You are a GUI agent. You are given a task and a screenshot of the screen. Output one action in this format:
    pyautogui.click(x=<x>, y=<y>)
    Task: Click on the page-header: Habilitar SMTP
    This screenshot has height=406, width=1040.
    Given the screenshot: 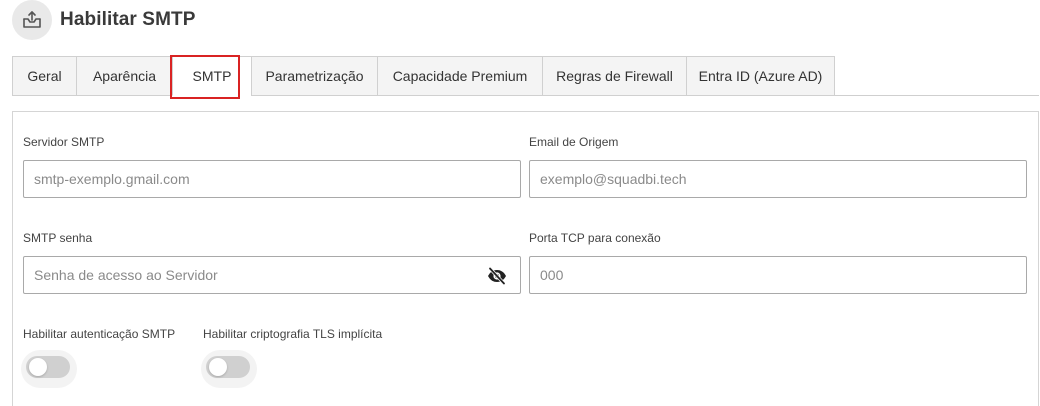 What is the action you would take?
    pyautogui.click(x=103, y=20)
    